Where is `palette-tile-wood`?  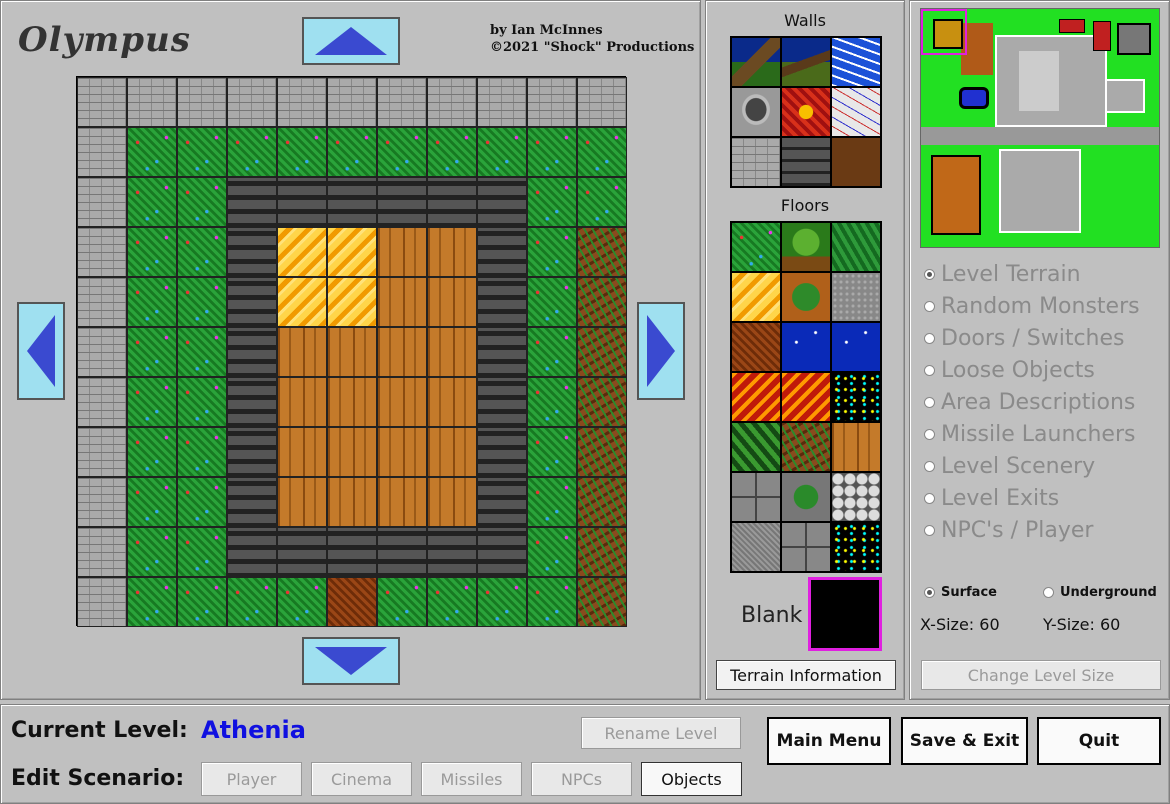 palette-tile-wood is located at coordinates (856, 447).